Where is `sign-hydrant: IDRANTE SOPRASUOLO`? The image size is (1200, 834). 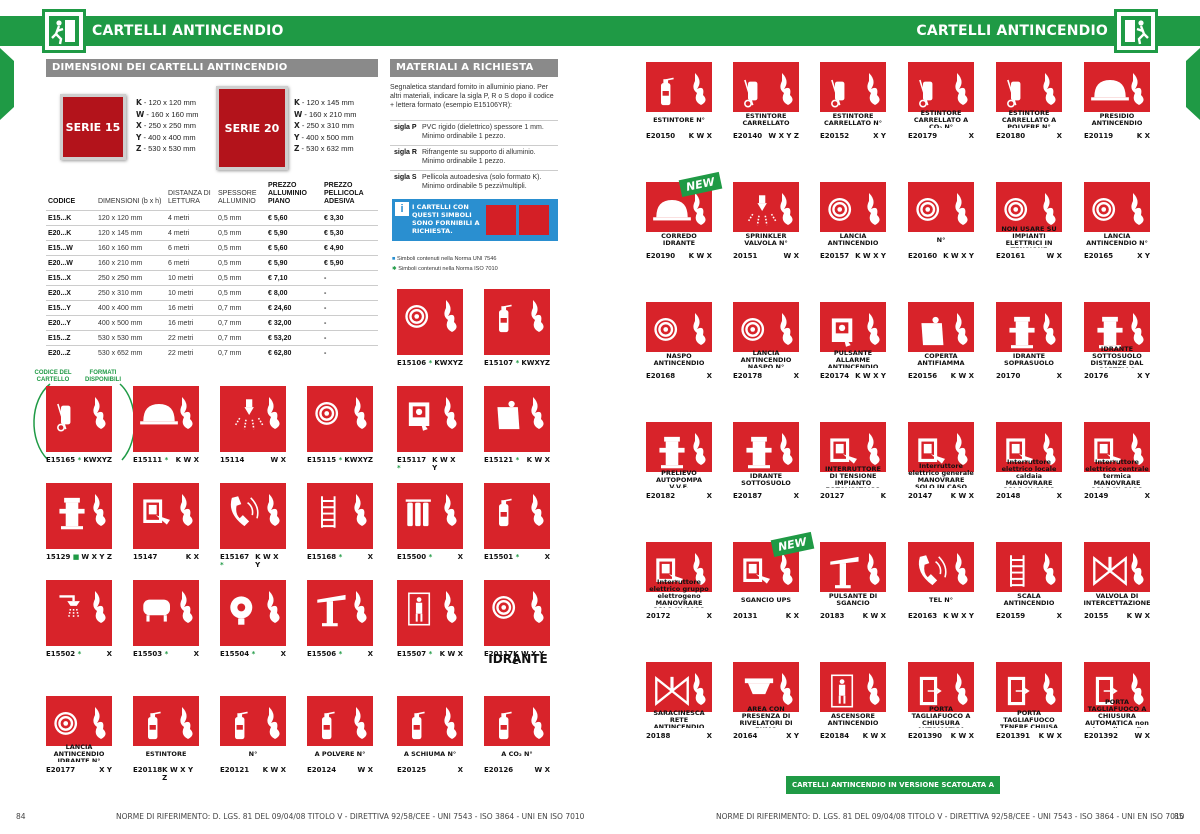
sign-hydrant: IDRANTE SOPRASUOLO is located at coordinates (1029, 335).